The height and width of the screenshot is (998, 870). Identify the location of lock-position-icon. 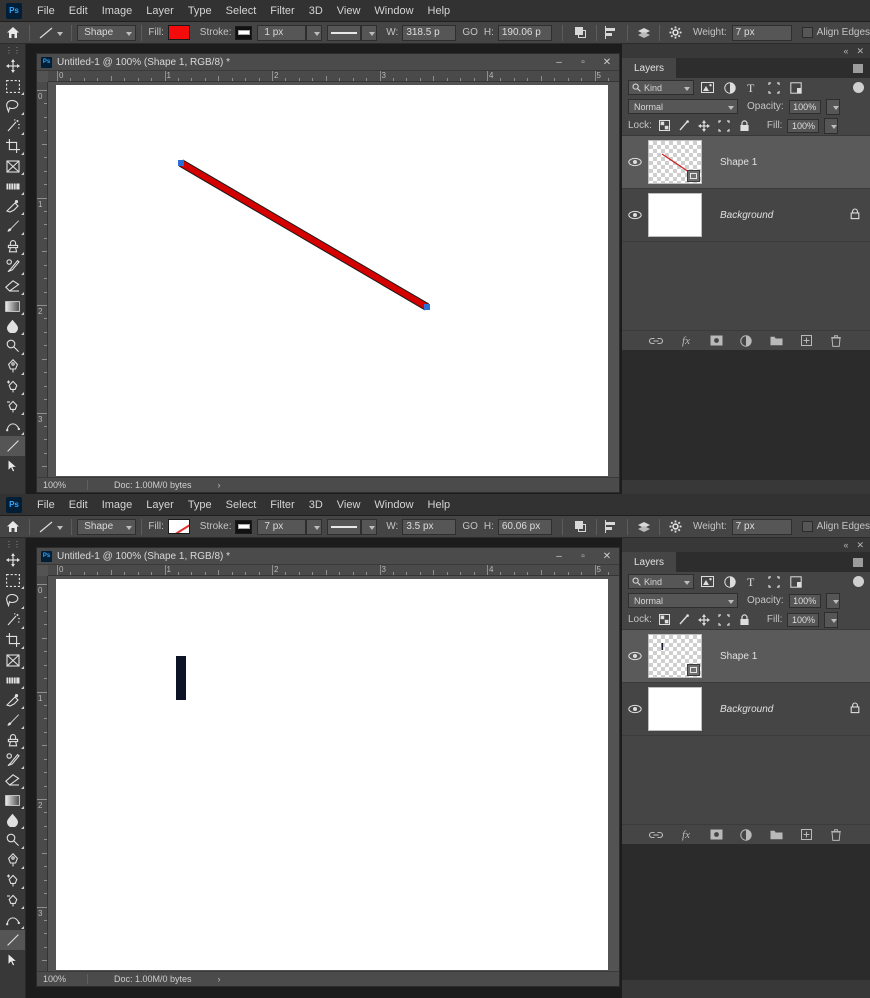
(704, 126).